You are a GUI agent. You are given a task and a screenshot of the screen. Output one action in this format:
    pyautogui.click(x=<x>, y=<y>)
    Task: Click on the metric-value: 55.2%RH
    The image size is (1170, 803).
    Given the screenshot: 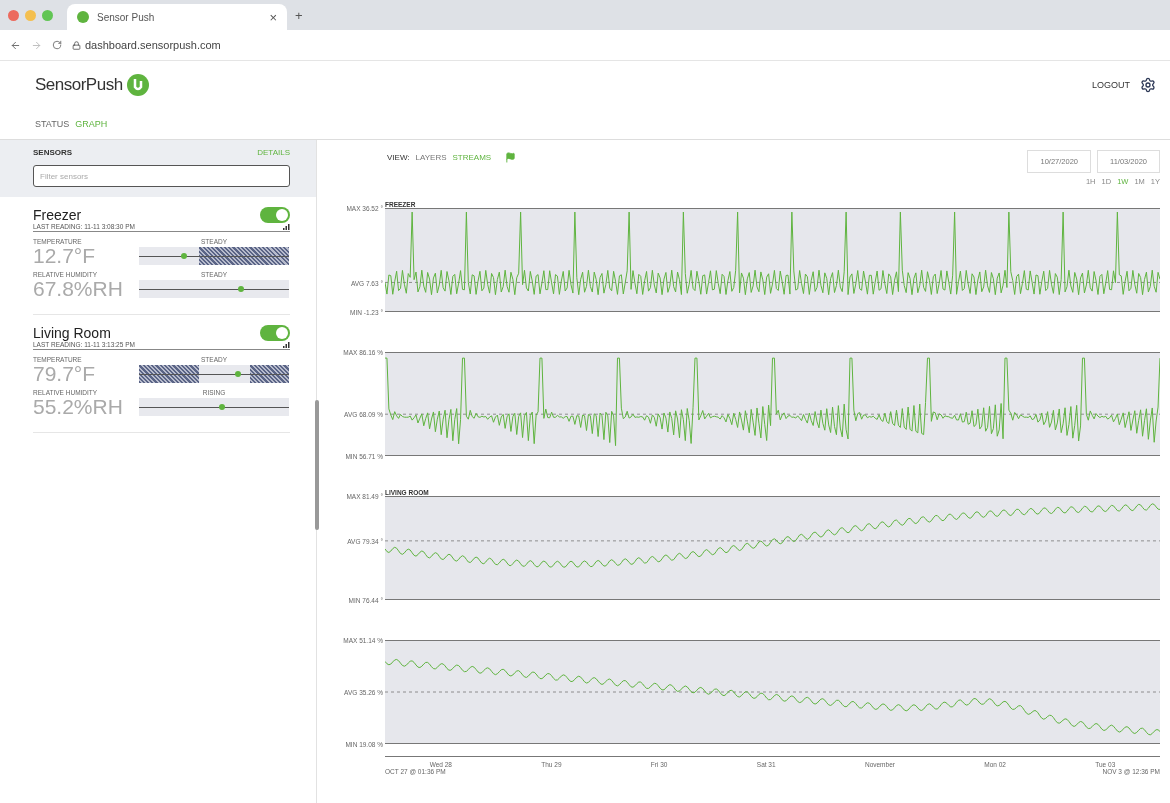 What is the action you would take?
    pyautogui.click(x=78, y=407)
    